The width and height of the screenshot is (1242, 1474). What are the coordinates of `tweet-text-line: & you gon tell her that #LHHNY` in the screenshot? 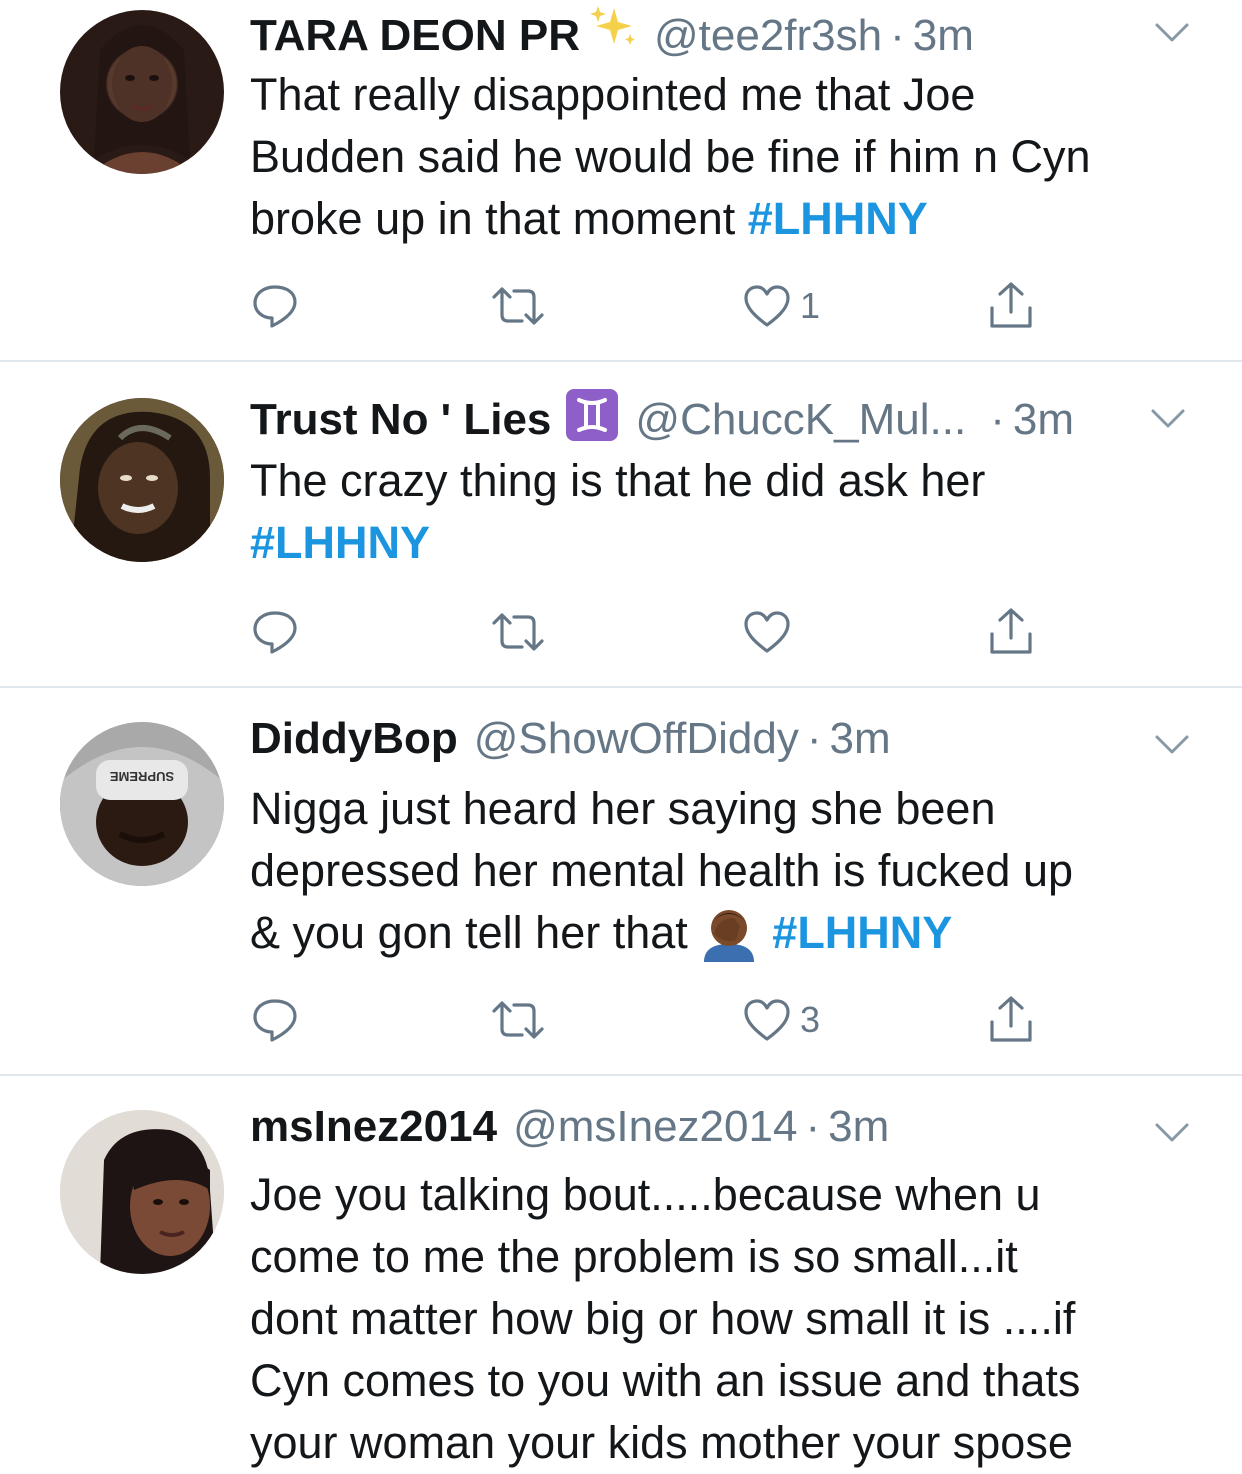 It's located at (730, 933).